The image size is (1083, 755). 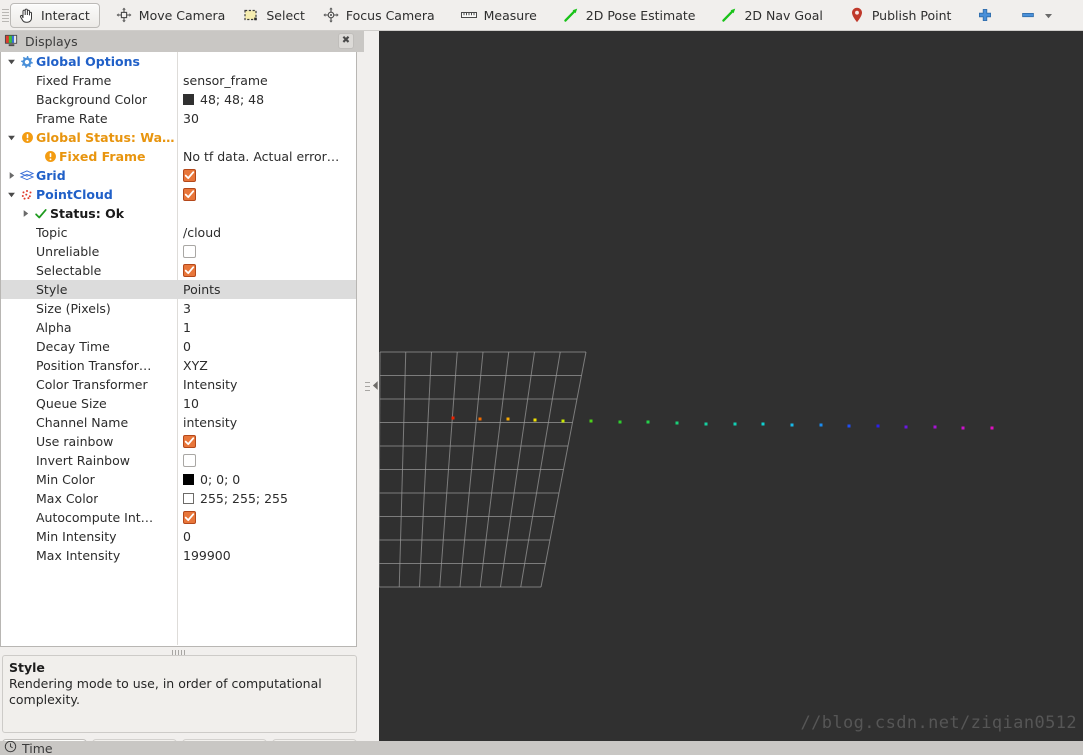 I want to click on toolbar-drag-handle, so click(x=5, y=15).